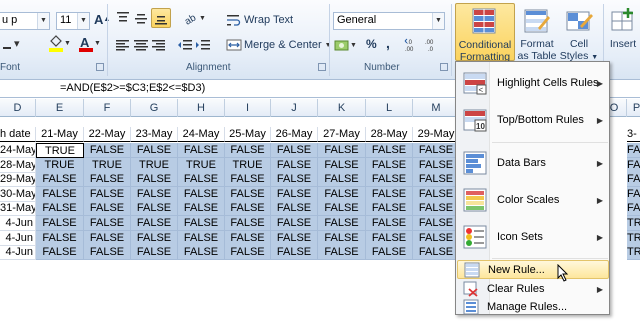 Image resolution: width=640 pixels, height=328 pixels. What do you see at coordinates (89, 43) in the screenshot?
I see `font-color-button: A ▼` at bounding box center [89, 43].